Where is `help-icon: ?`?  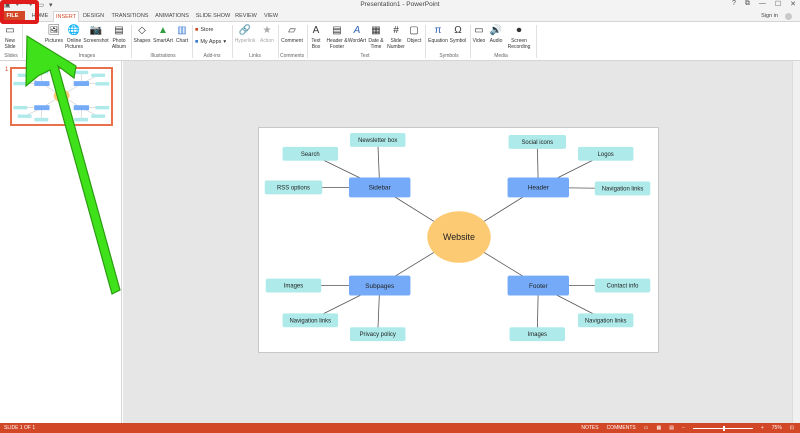 help-icon: ? is located at coordinates (734, 4).